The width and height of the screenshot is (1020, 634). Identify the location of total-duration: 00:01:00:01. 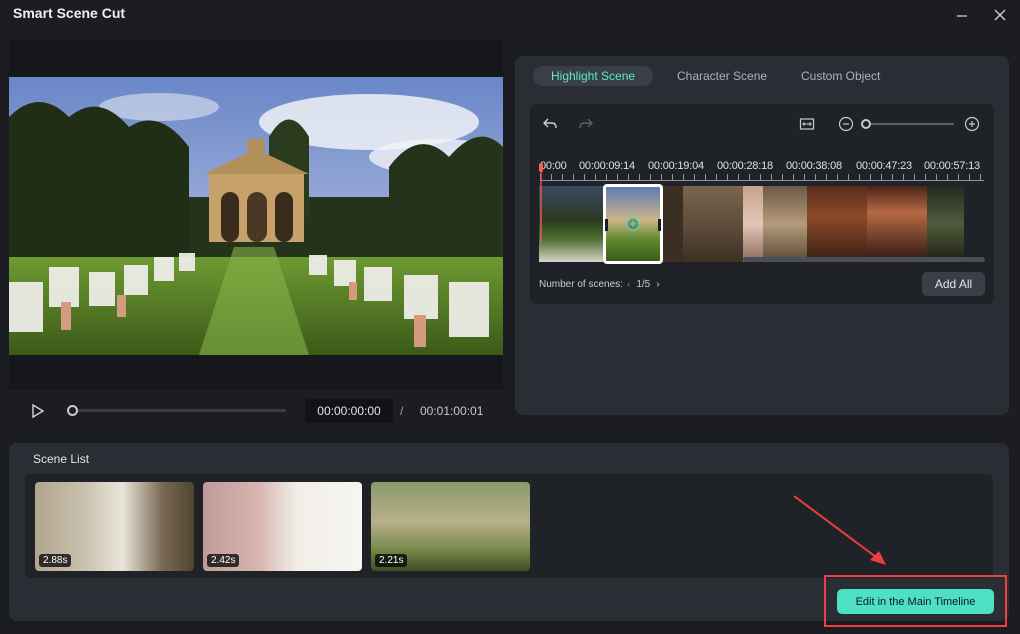
(452, 411).